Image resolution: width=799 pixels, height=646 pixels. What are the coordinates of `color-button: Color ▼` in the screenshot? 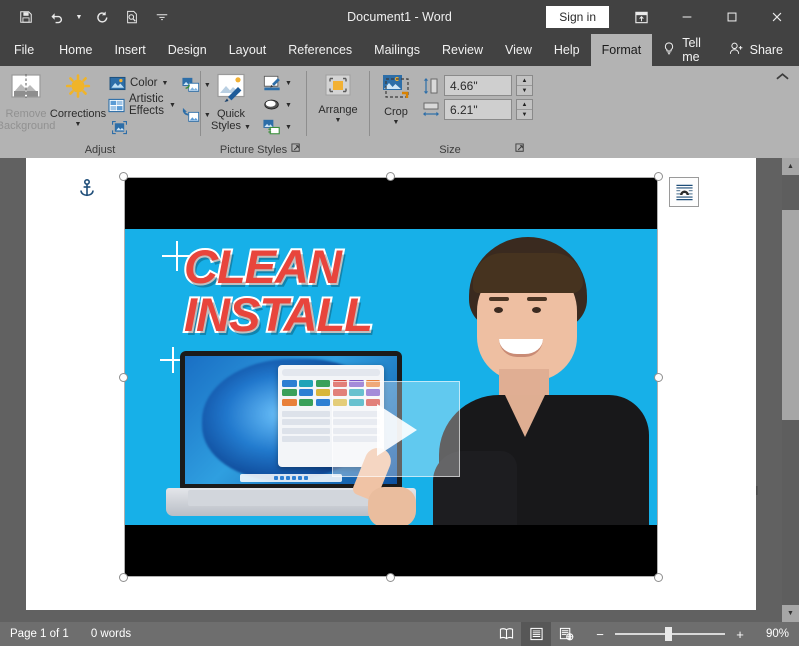 It's located at (142, 83).